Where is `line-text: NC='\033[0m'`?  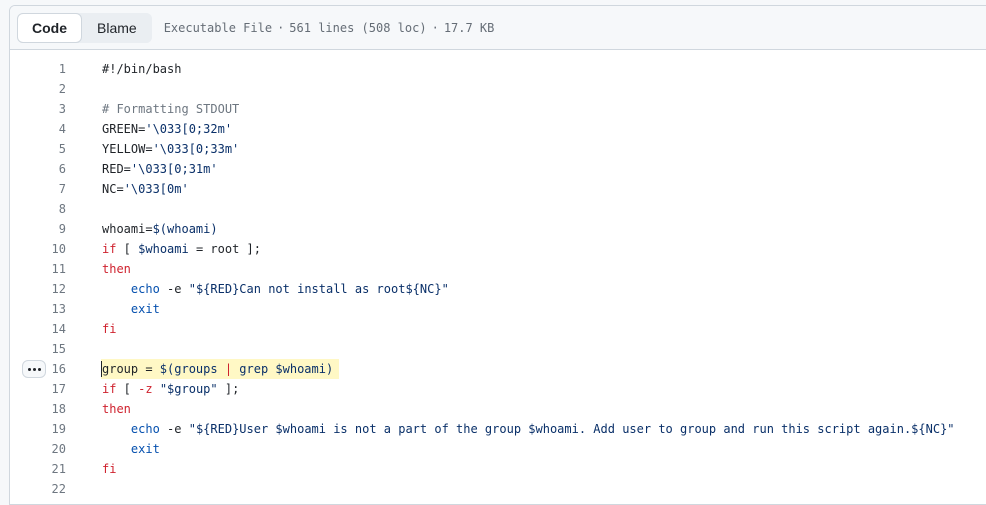
line-text: NC='\033[0m' is located at coordinates (145, 189).